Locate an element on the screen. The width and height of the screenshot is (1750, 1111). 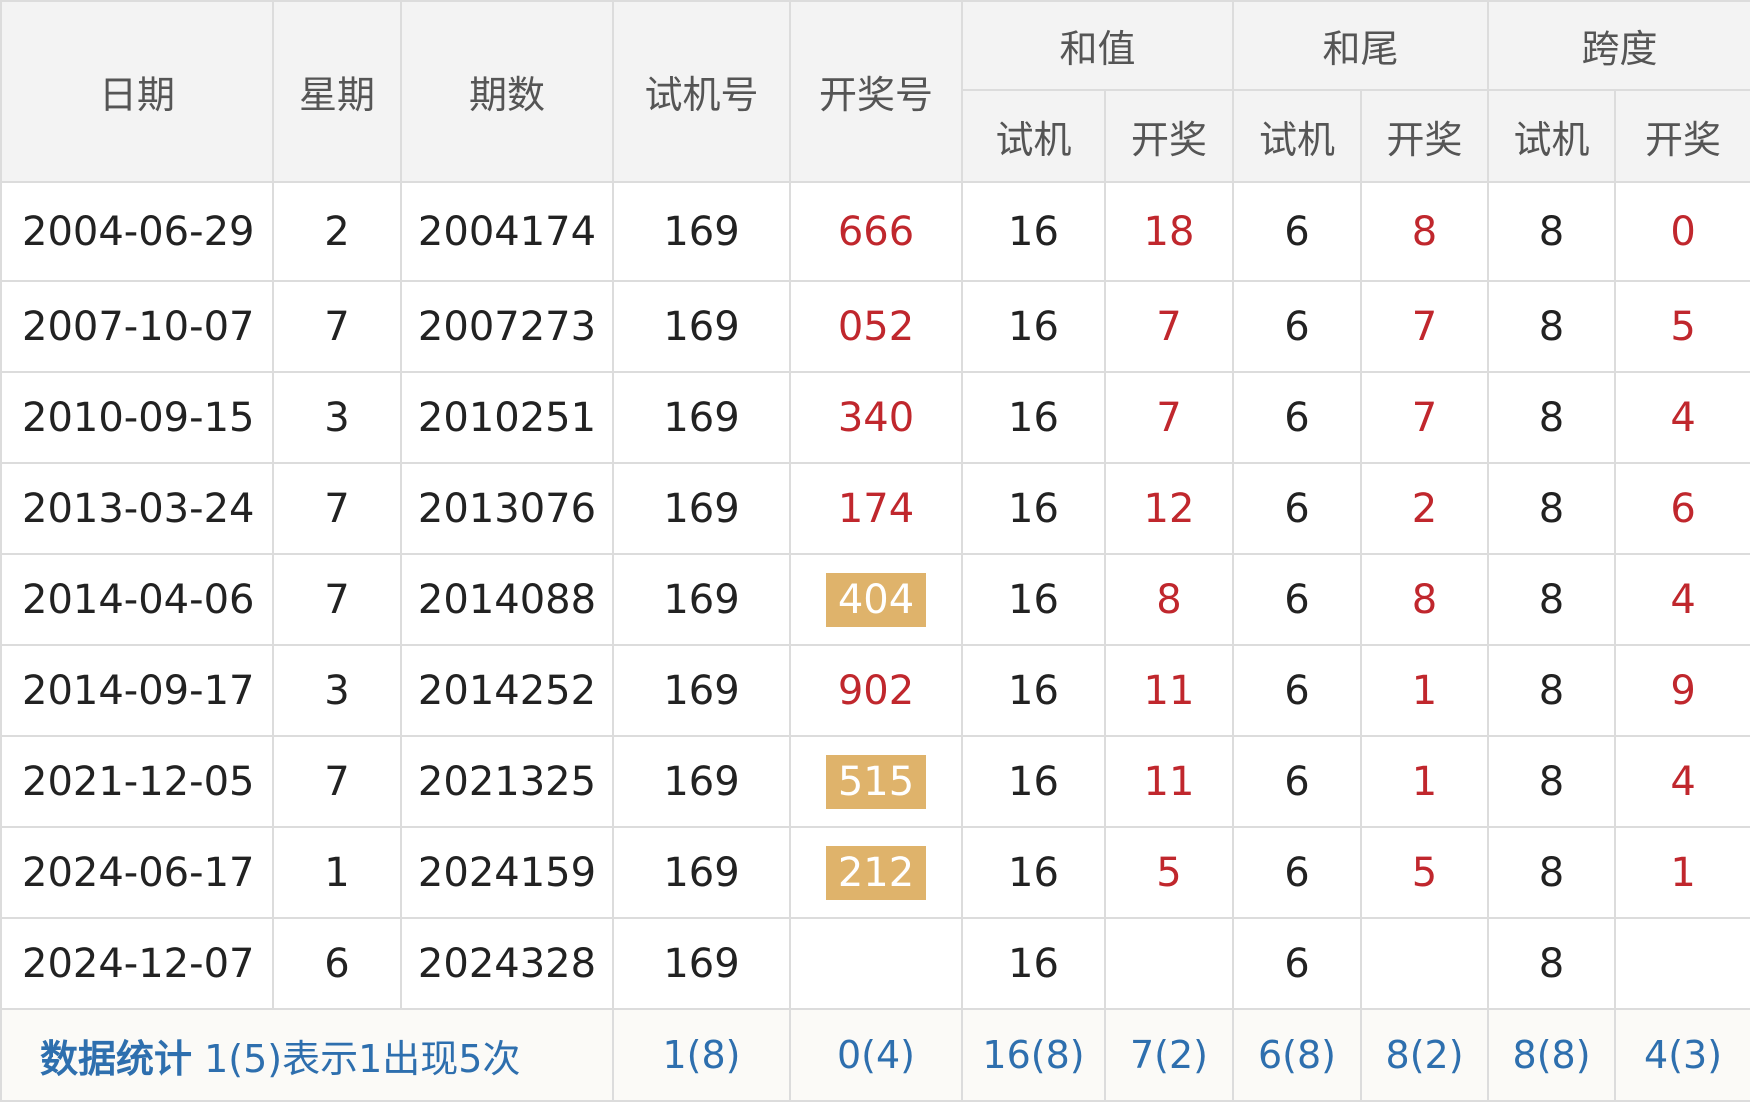
cell-draw-number: 340 is located at coordinates (876, 417).